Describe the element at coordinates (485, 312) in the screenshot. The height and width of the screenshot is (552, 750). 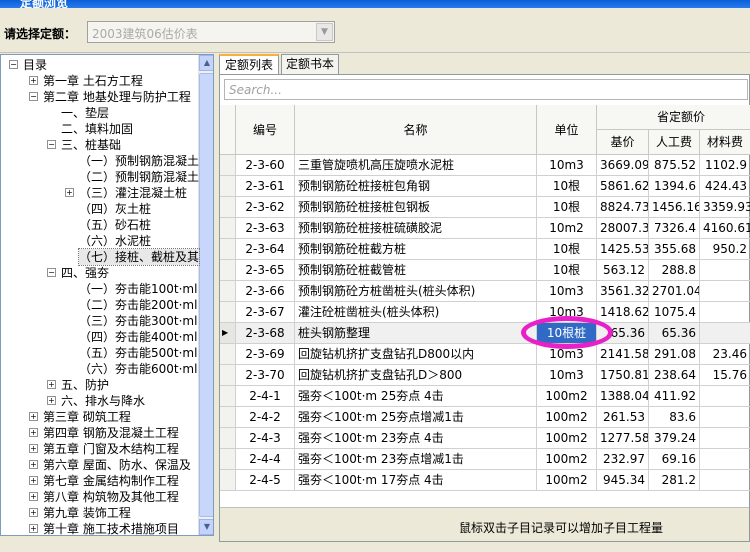
I see `table-row: 2-3-67 灌注砼桩凿桩头(桩头体积) 10m3 1418.62 1075.4` at that location.